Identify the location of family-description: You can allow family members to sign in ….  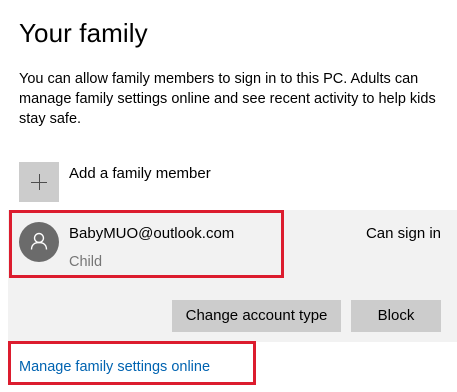
(227, 99).